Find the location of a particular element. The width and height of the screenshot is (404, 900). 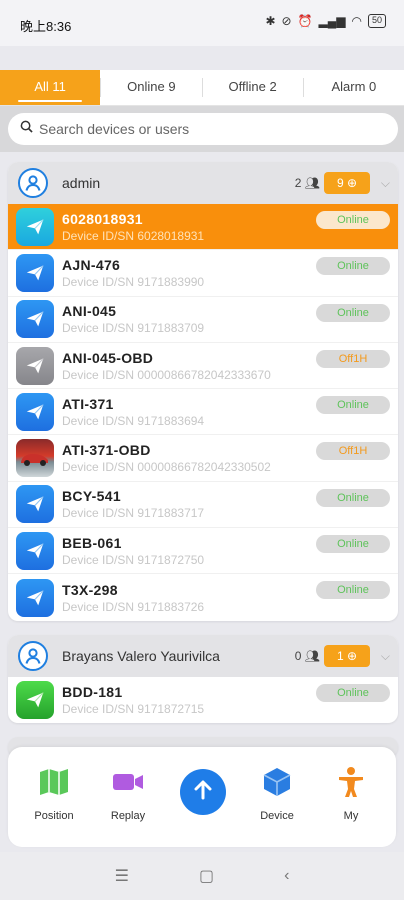

device-id: Device ID/SN 00000866782042330502 is located at coordinates (166, 467).